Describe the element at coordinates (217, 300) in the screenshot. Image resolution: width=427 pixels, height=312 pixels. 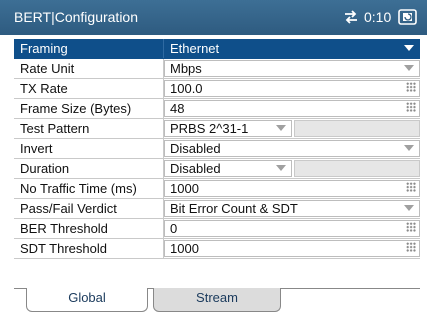
I see `tab-stream: Stream` at that location.